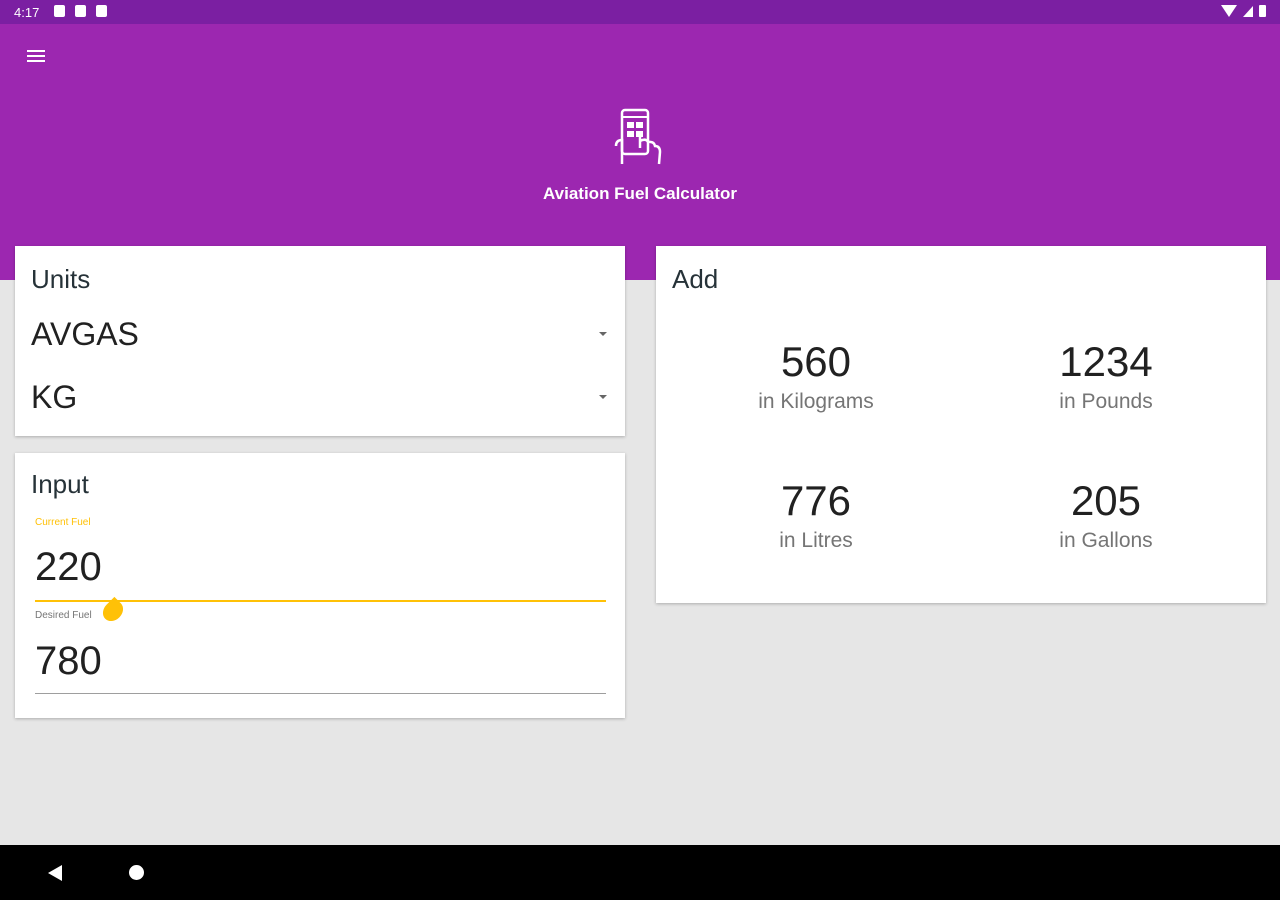  Describe the element at coordinates (61, 279) in the screenshot. I see `units-title: Units` at that location.